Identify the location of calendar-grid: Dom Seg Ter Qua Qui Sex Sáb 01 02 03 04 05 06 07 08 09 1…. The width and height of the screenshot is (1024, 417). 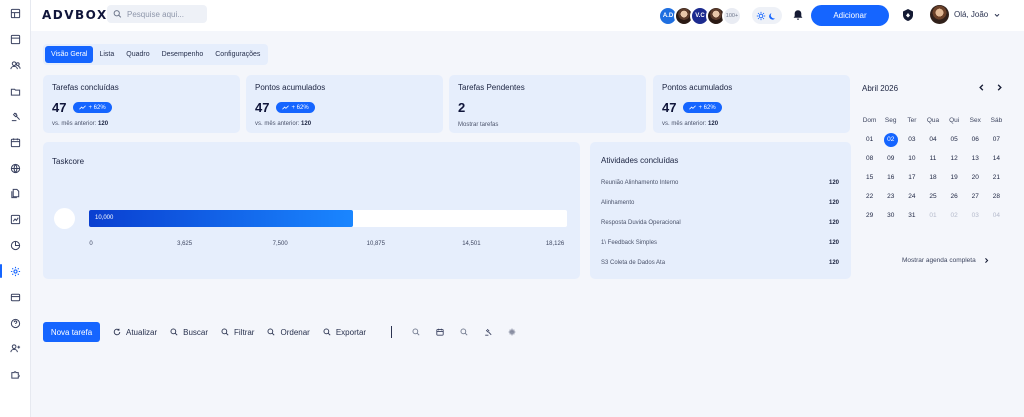
(933, 168).